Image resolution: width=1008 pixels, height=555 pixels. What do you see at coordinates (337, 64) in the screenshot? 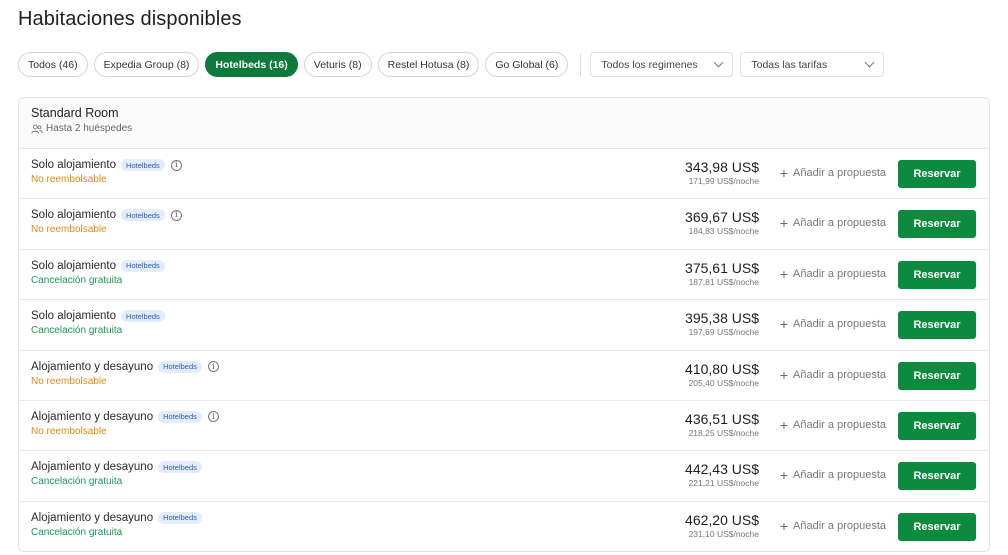
I see `provider-filter-chip: Veturis (8)` at bounding box center [337, 64].